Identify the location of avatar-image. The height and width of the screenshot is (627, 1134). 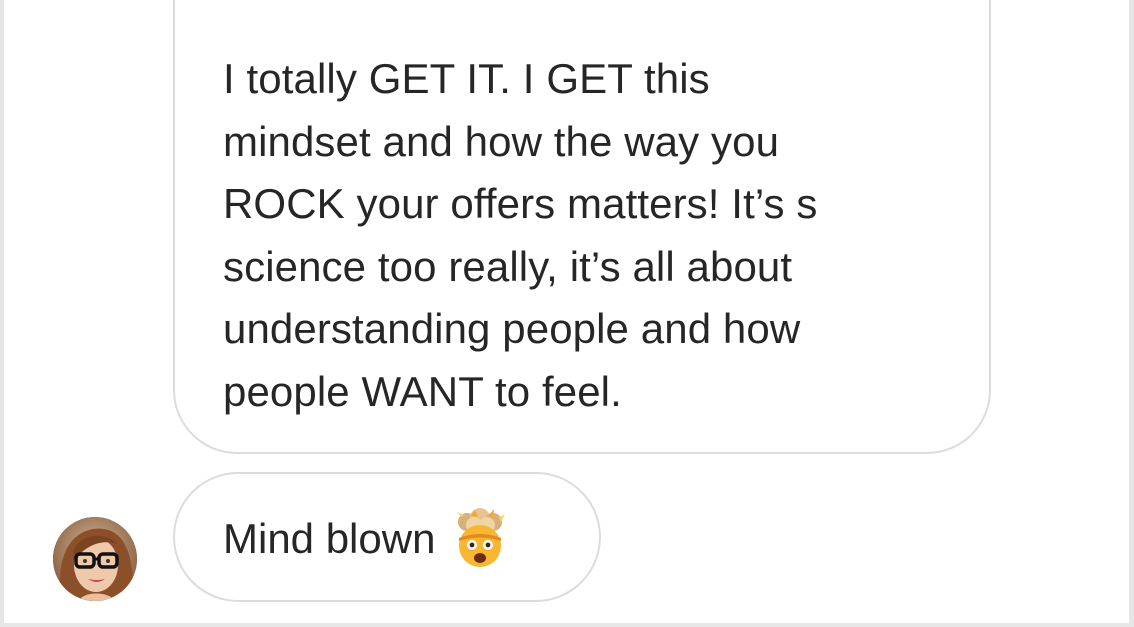
(95, 559).